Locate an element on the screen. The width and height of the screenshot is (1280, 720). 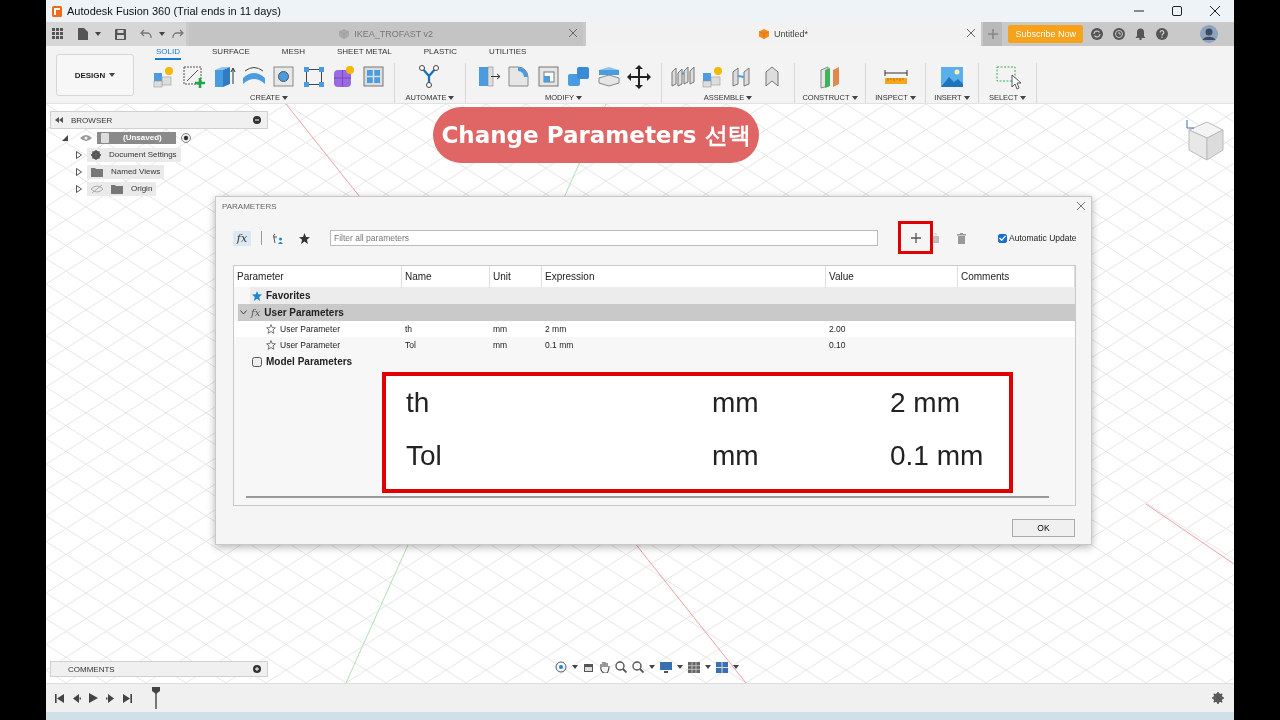
zoomed-cell-text: Tol is located at coordinates (424, 455).